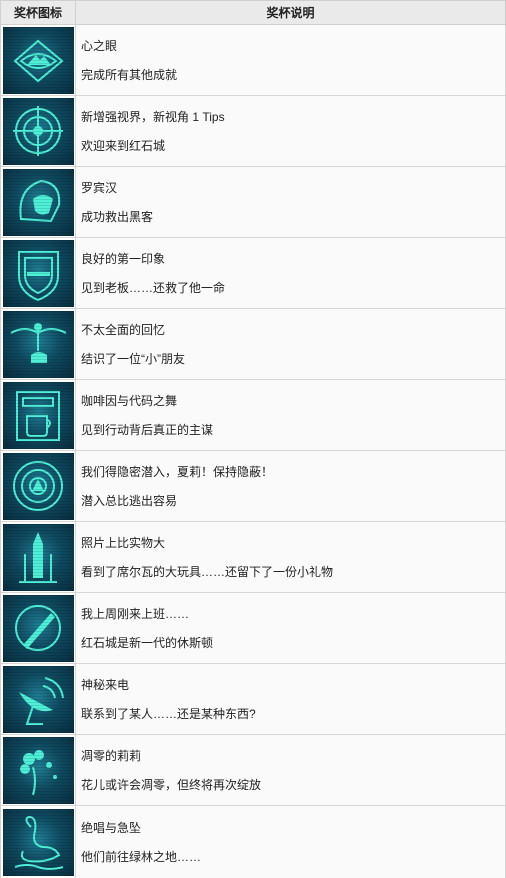 The height and width of the screenshot is (878, 506). Describe the element at coordinates (129, 74) in the screenshot. I see `trophy-desc: 完成所有其他成就` at that location.